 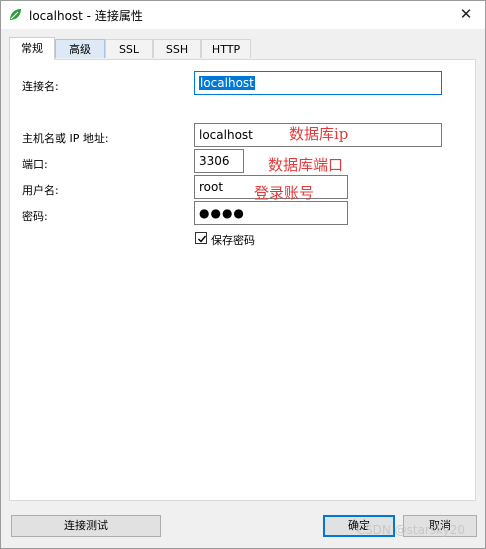 What do you see at coordinates (40, 190) in the screenshot?
I see `username-label: 用户名:` at bounding box center [40, 190].